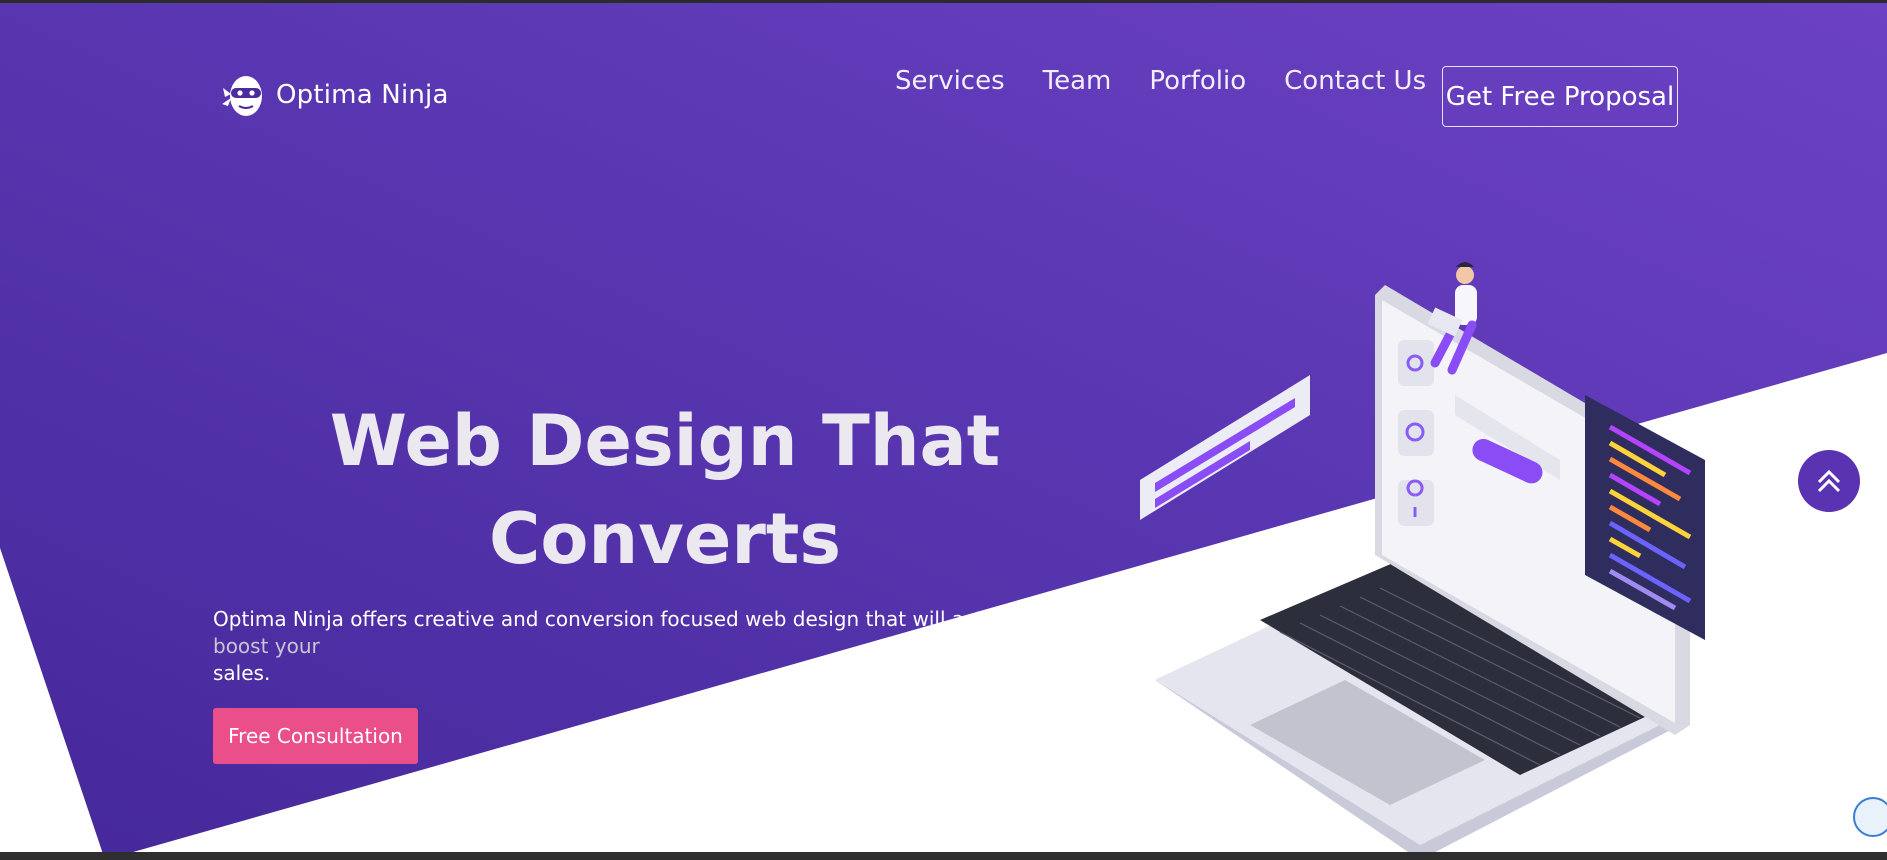  What do you see at coordinates (950, 81) in the screenshot?
I see `nav-link-services: Services` at bounding box center [950, 81].